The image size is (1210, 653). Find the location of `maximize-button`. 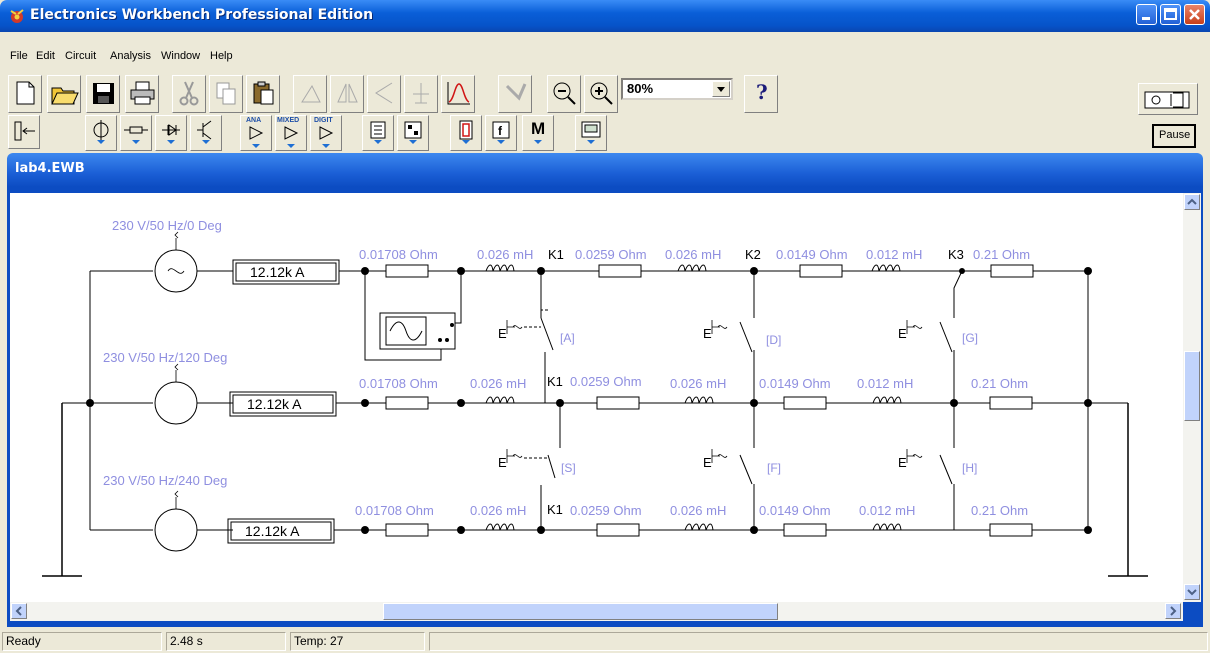

maximize-button is located at coordinates (1170, 14).